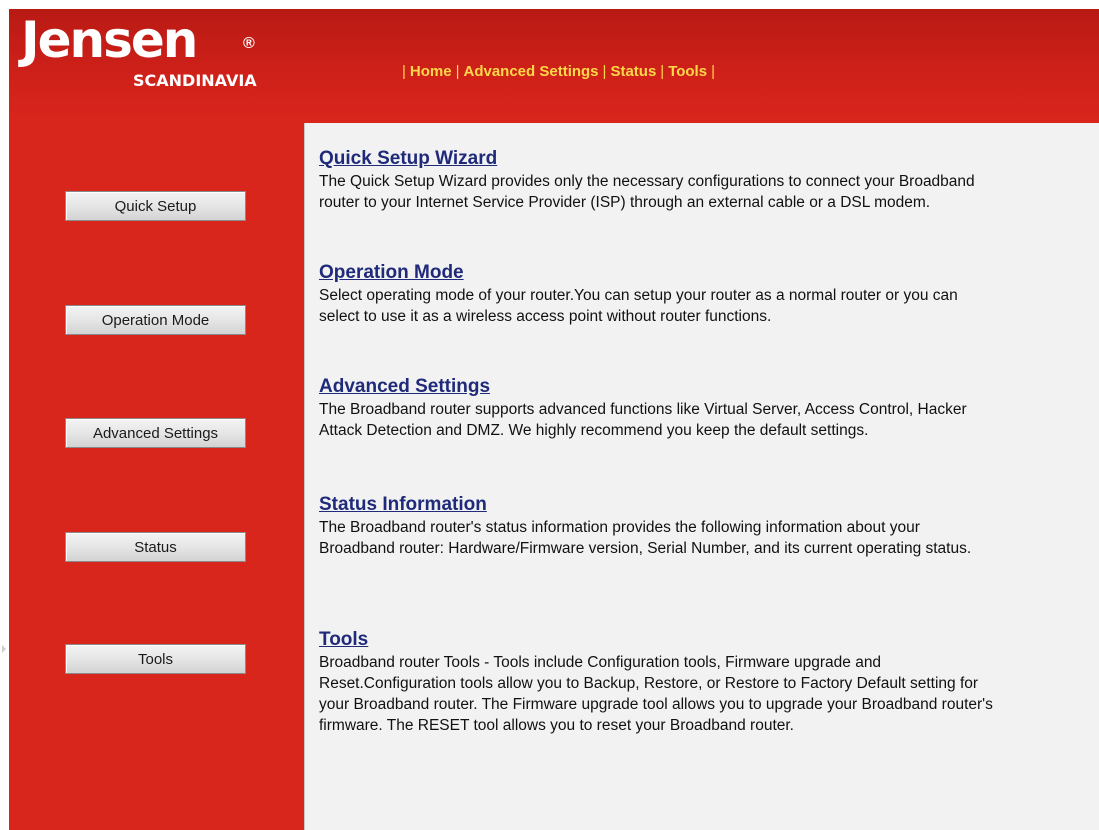  Describe the element at coordinates (633, 71) in the screenshot. I see `nav-link-status: Status` at that location.